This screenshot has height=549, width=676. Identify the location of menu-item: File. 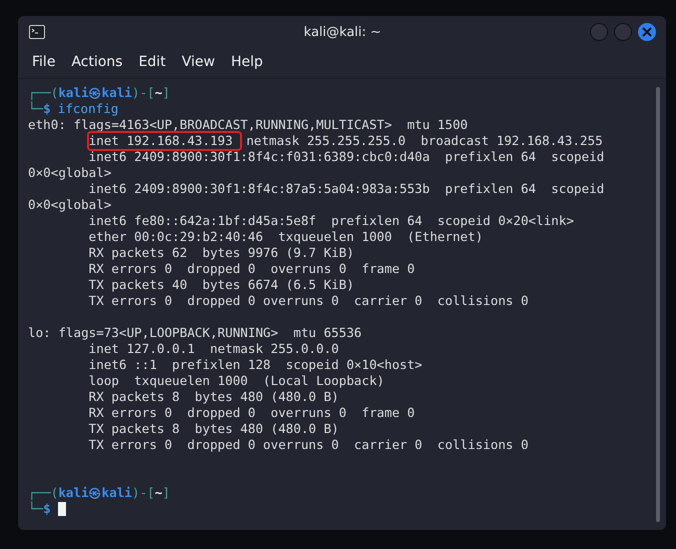
(44, 62).